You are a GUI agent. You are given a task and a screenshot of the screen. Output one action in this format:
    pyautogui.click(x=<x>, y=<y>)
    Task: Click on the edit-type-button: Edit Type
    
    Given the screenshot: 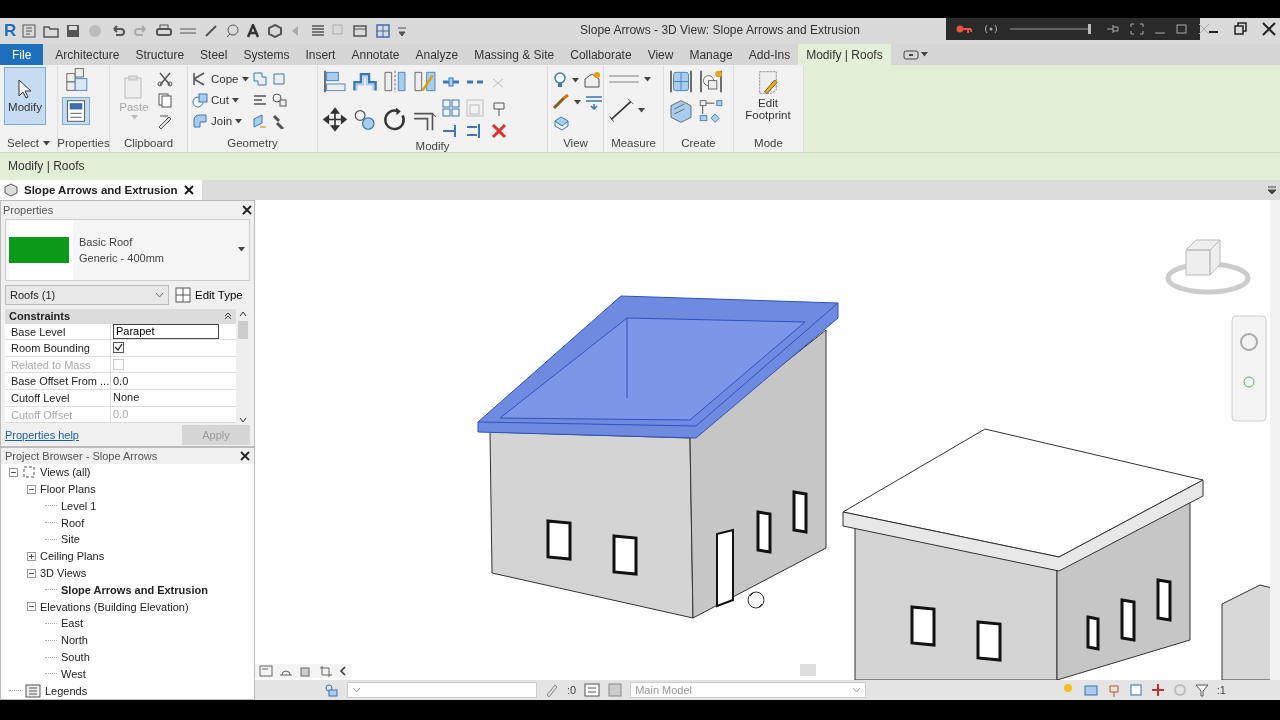 What is the action you would take?
    pyautogui.click(x=209, y=294)
    